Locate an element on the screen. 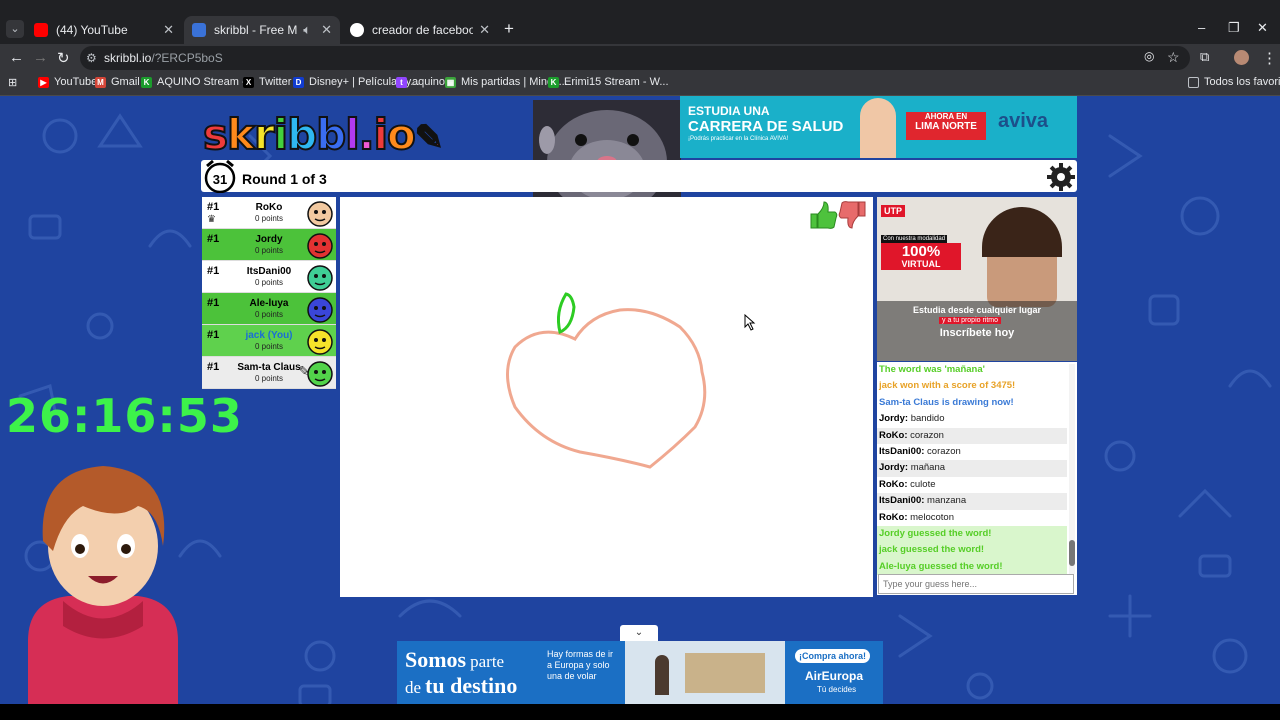 The width and height of the screenshot is (1280, 720). chat-message: ItsDani00: manzana is located at coordinates (972, 501).